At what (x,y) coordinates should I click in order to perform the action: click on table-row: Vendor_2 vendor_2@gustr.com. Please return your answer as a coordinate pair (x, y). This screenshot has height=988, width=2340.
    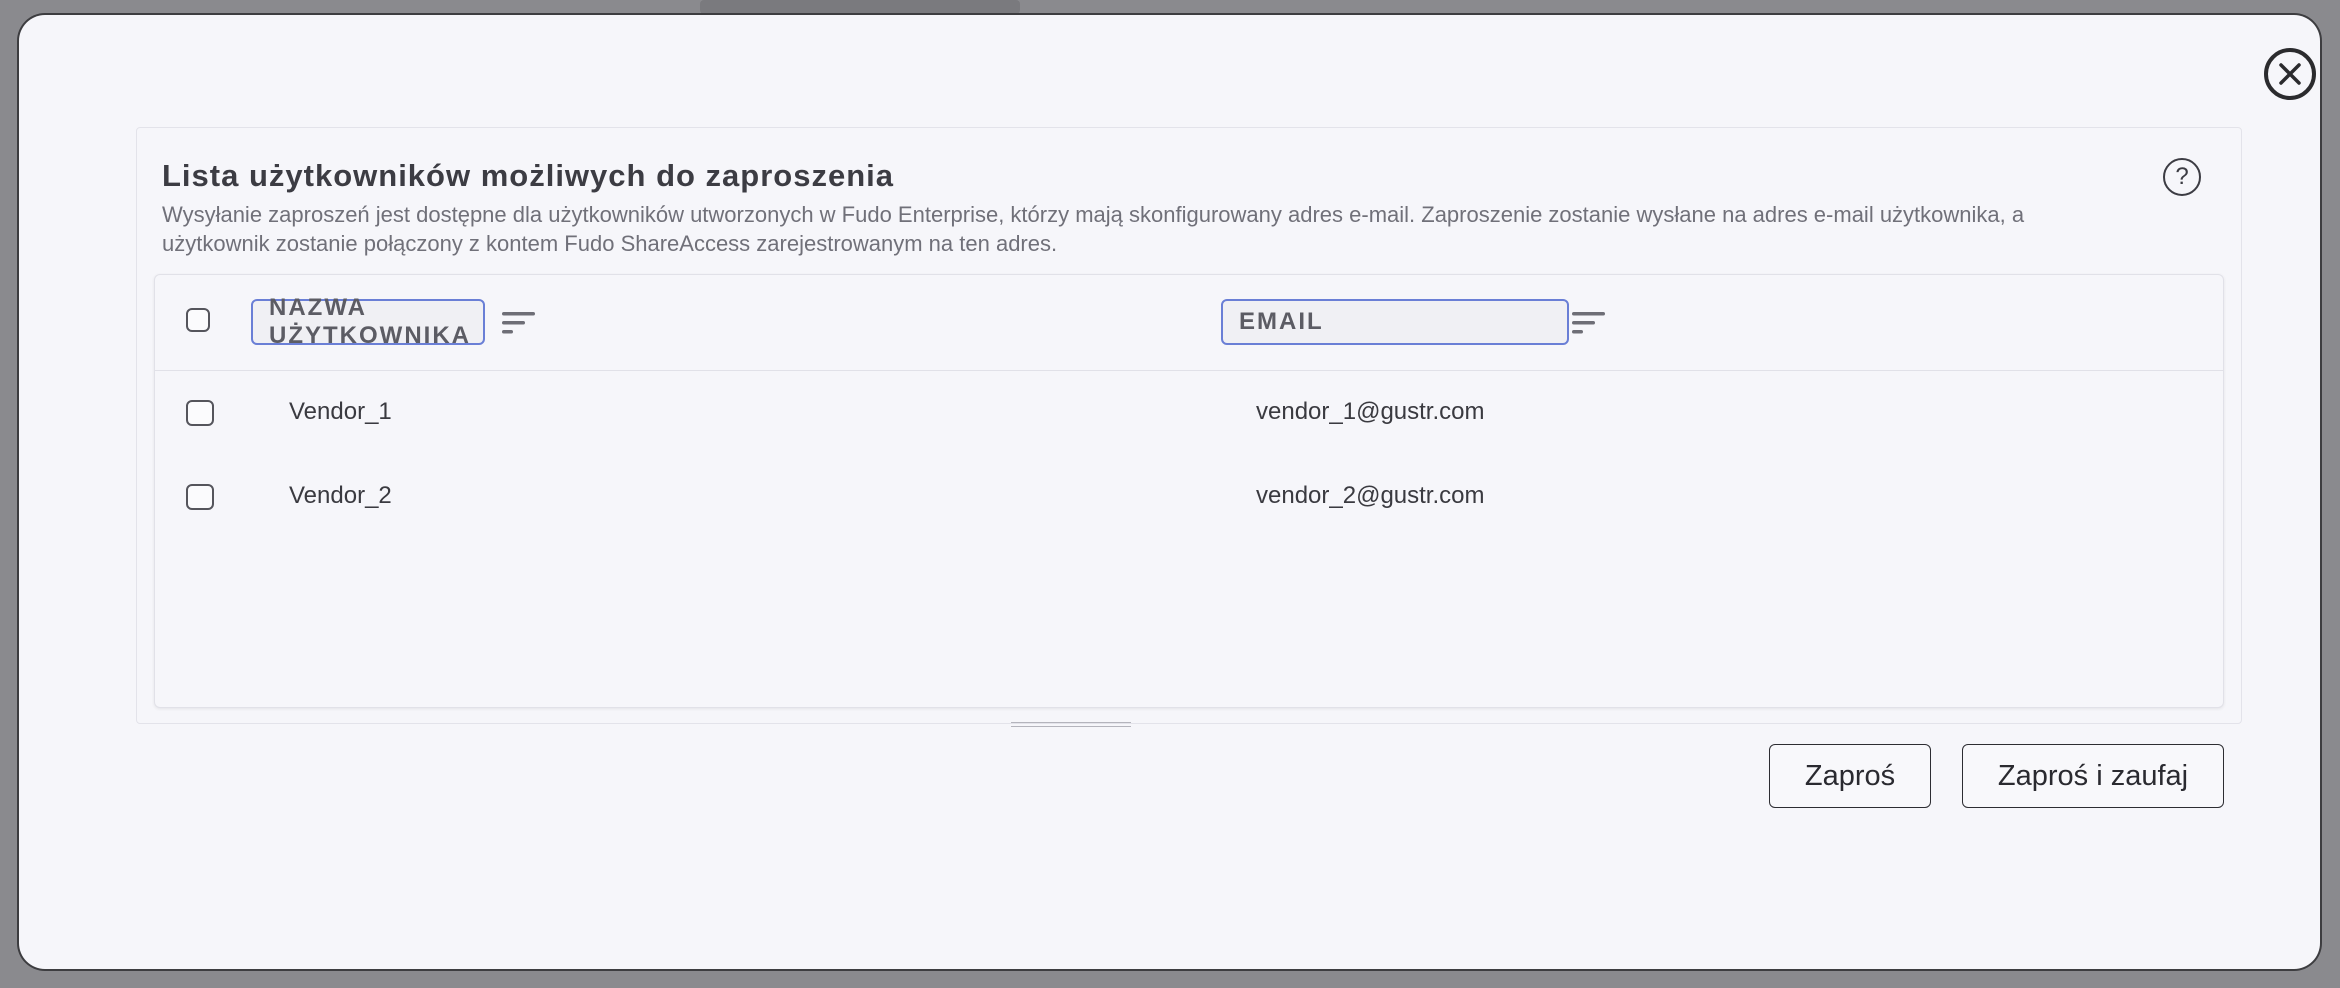
    Looking at the image, I should click on (1189, 496).